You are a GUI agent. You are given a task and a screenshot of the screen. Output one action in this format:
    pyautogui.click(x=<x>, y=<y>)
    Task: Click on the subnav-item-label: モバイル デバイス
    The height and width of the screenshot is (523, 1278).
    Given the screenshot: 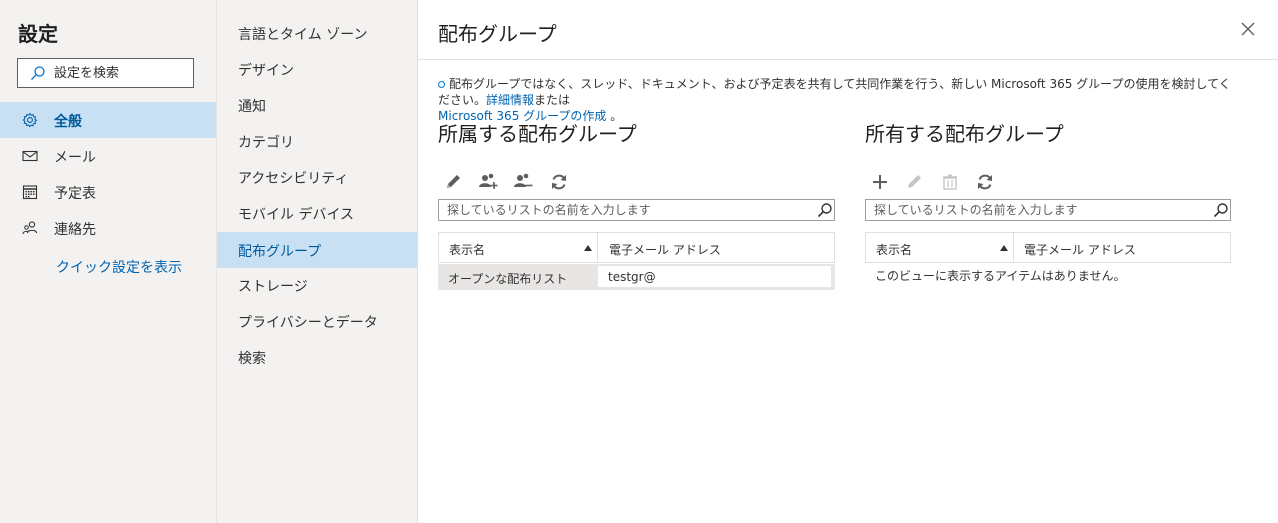 What is the action you would take?
    pyautogui.click(x=296, y=215)
    